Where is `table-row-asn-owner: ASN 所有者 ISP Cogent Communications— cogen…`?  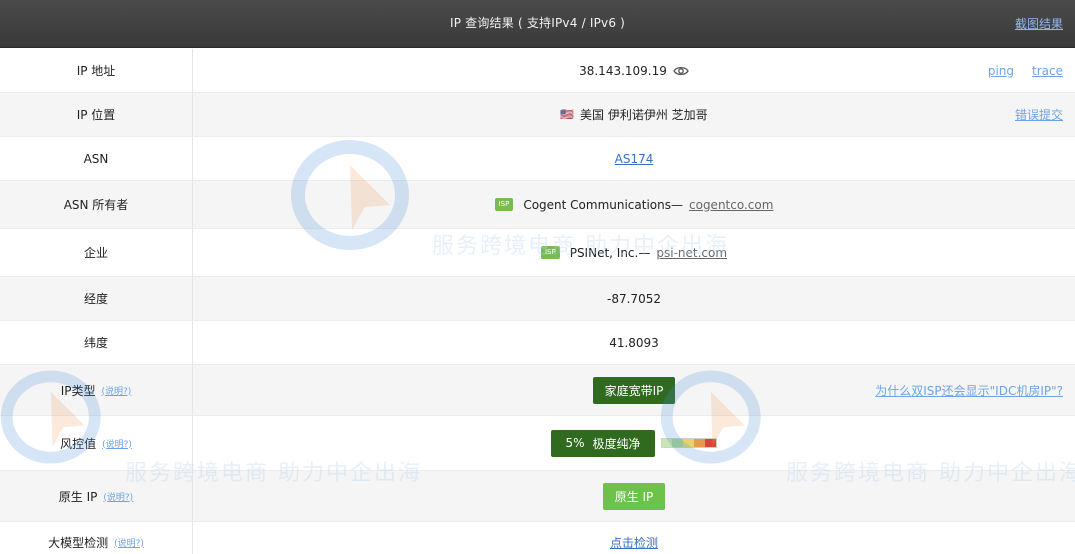 table-row-asn-owner: ASN 所有者 ISP Cogent Communications— cogen… is located at coordinates (537, 205).